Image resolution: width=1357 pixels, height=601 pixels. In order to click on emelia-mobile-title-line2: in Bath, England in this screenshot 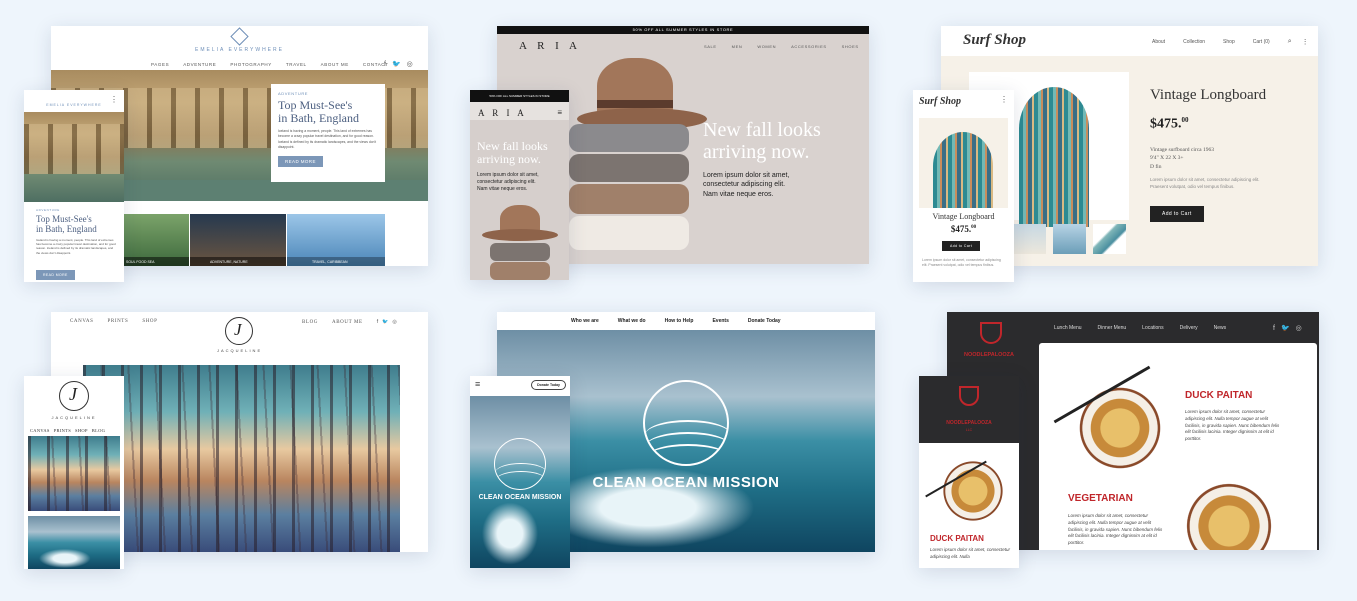, I will do `click(66, 229)`.